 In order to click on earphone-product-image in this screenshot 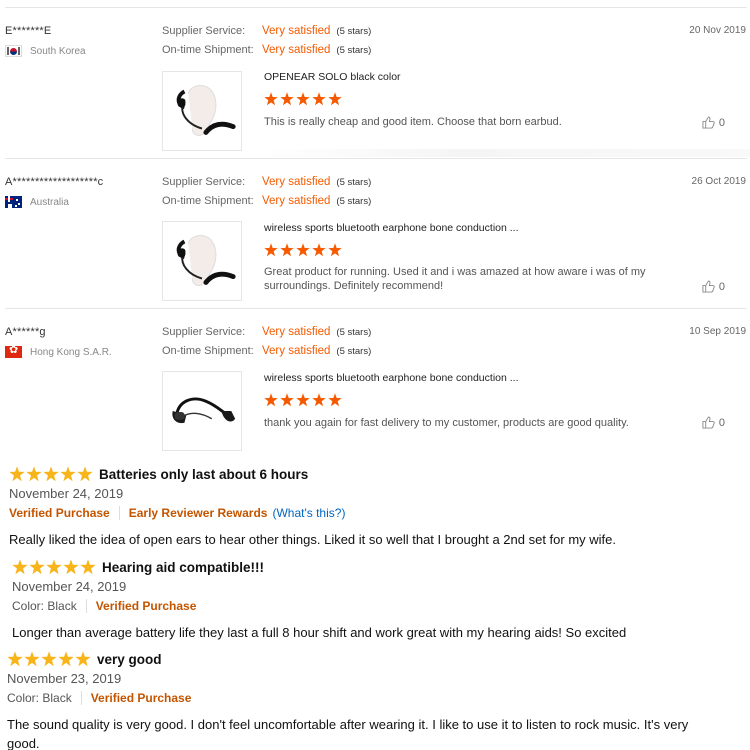, I will do `click(204, 410)`.